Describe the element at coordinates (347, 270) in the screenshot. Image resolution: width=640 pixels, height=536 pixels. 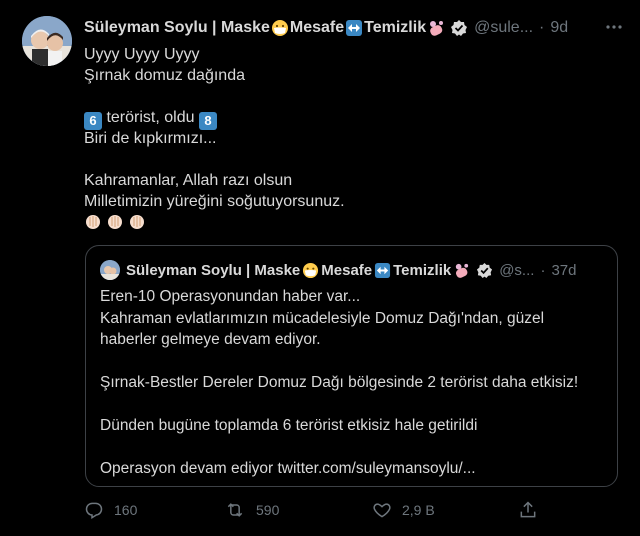
I see `quoted-name-part2: Mesafe` at that location.